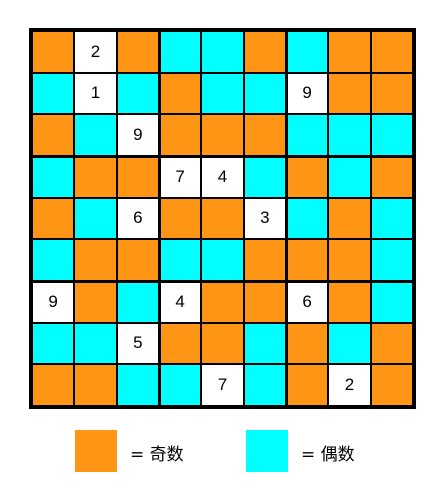 This screenshot has width=445, height=501. Describe the element at coordinates (95, 93) in the screenshot. I see `cell-given: 1` at that location.